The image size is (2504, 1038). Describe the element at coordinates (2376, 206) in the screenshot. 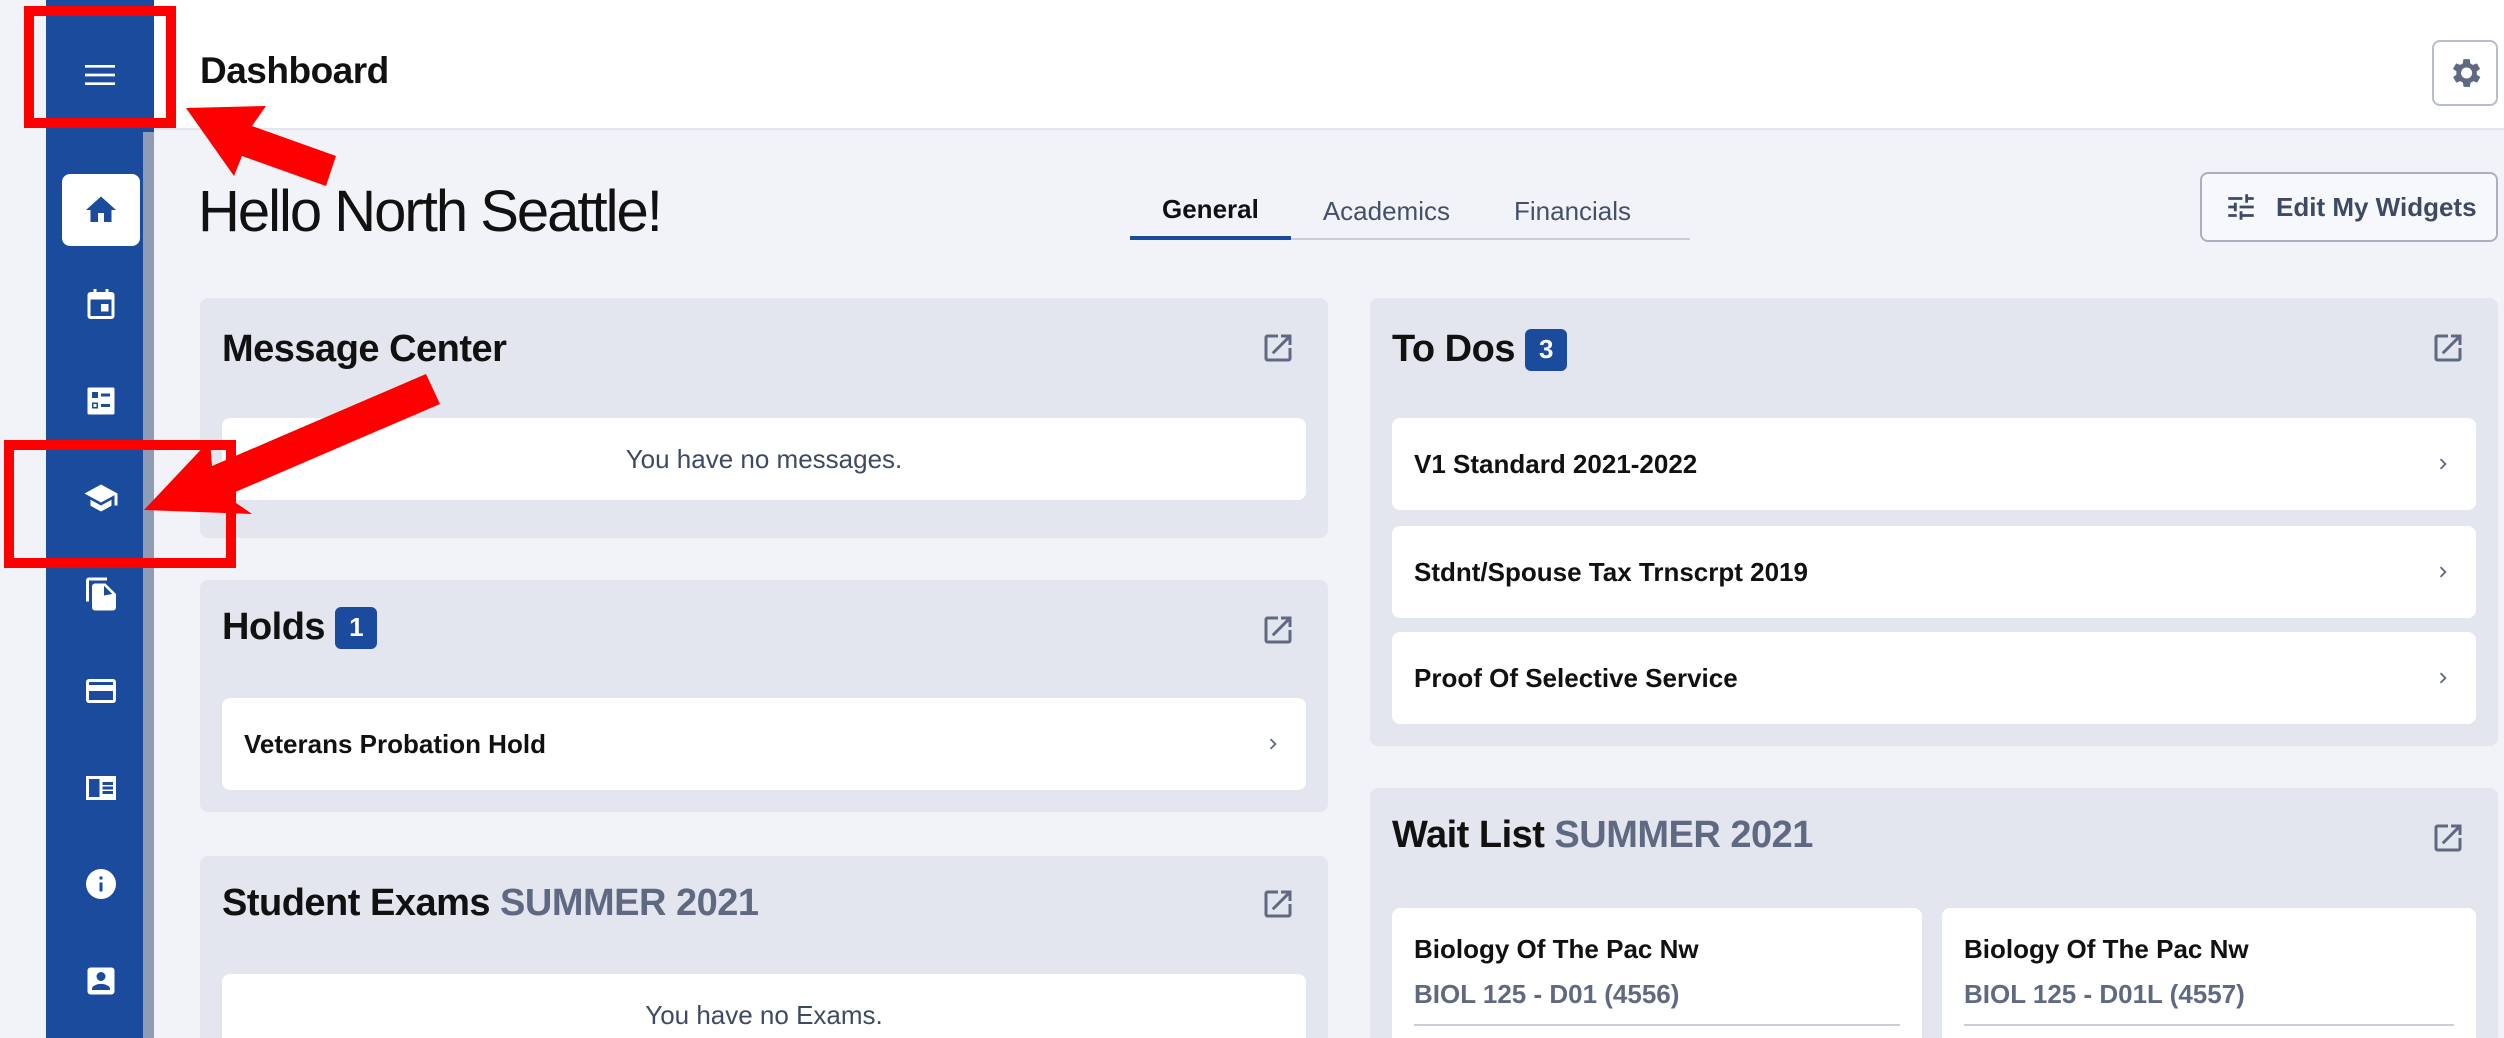

I see `edit-widgets-label: Edit My Widgets` at that location.